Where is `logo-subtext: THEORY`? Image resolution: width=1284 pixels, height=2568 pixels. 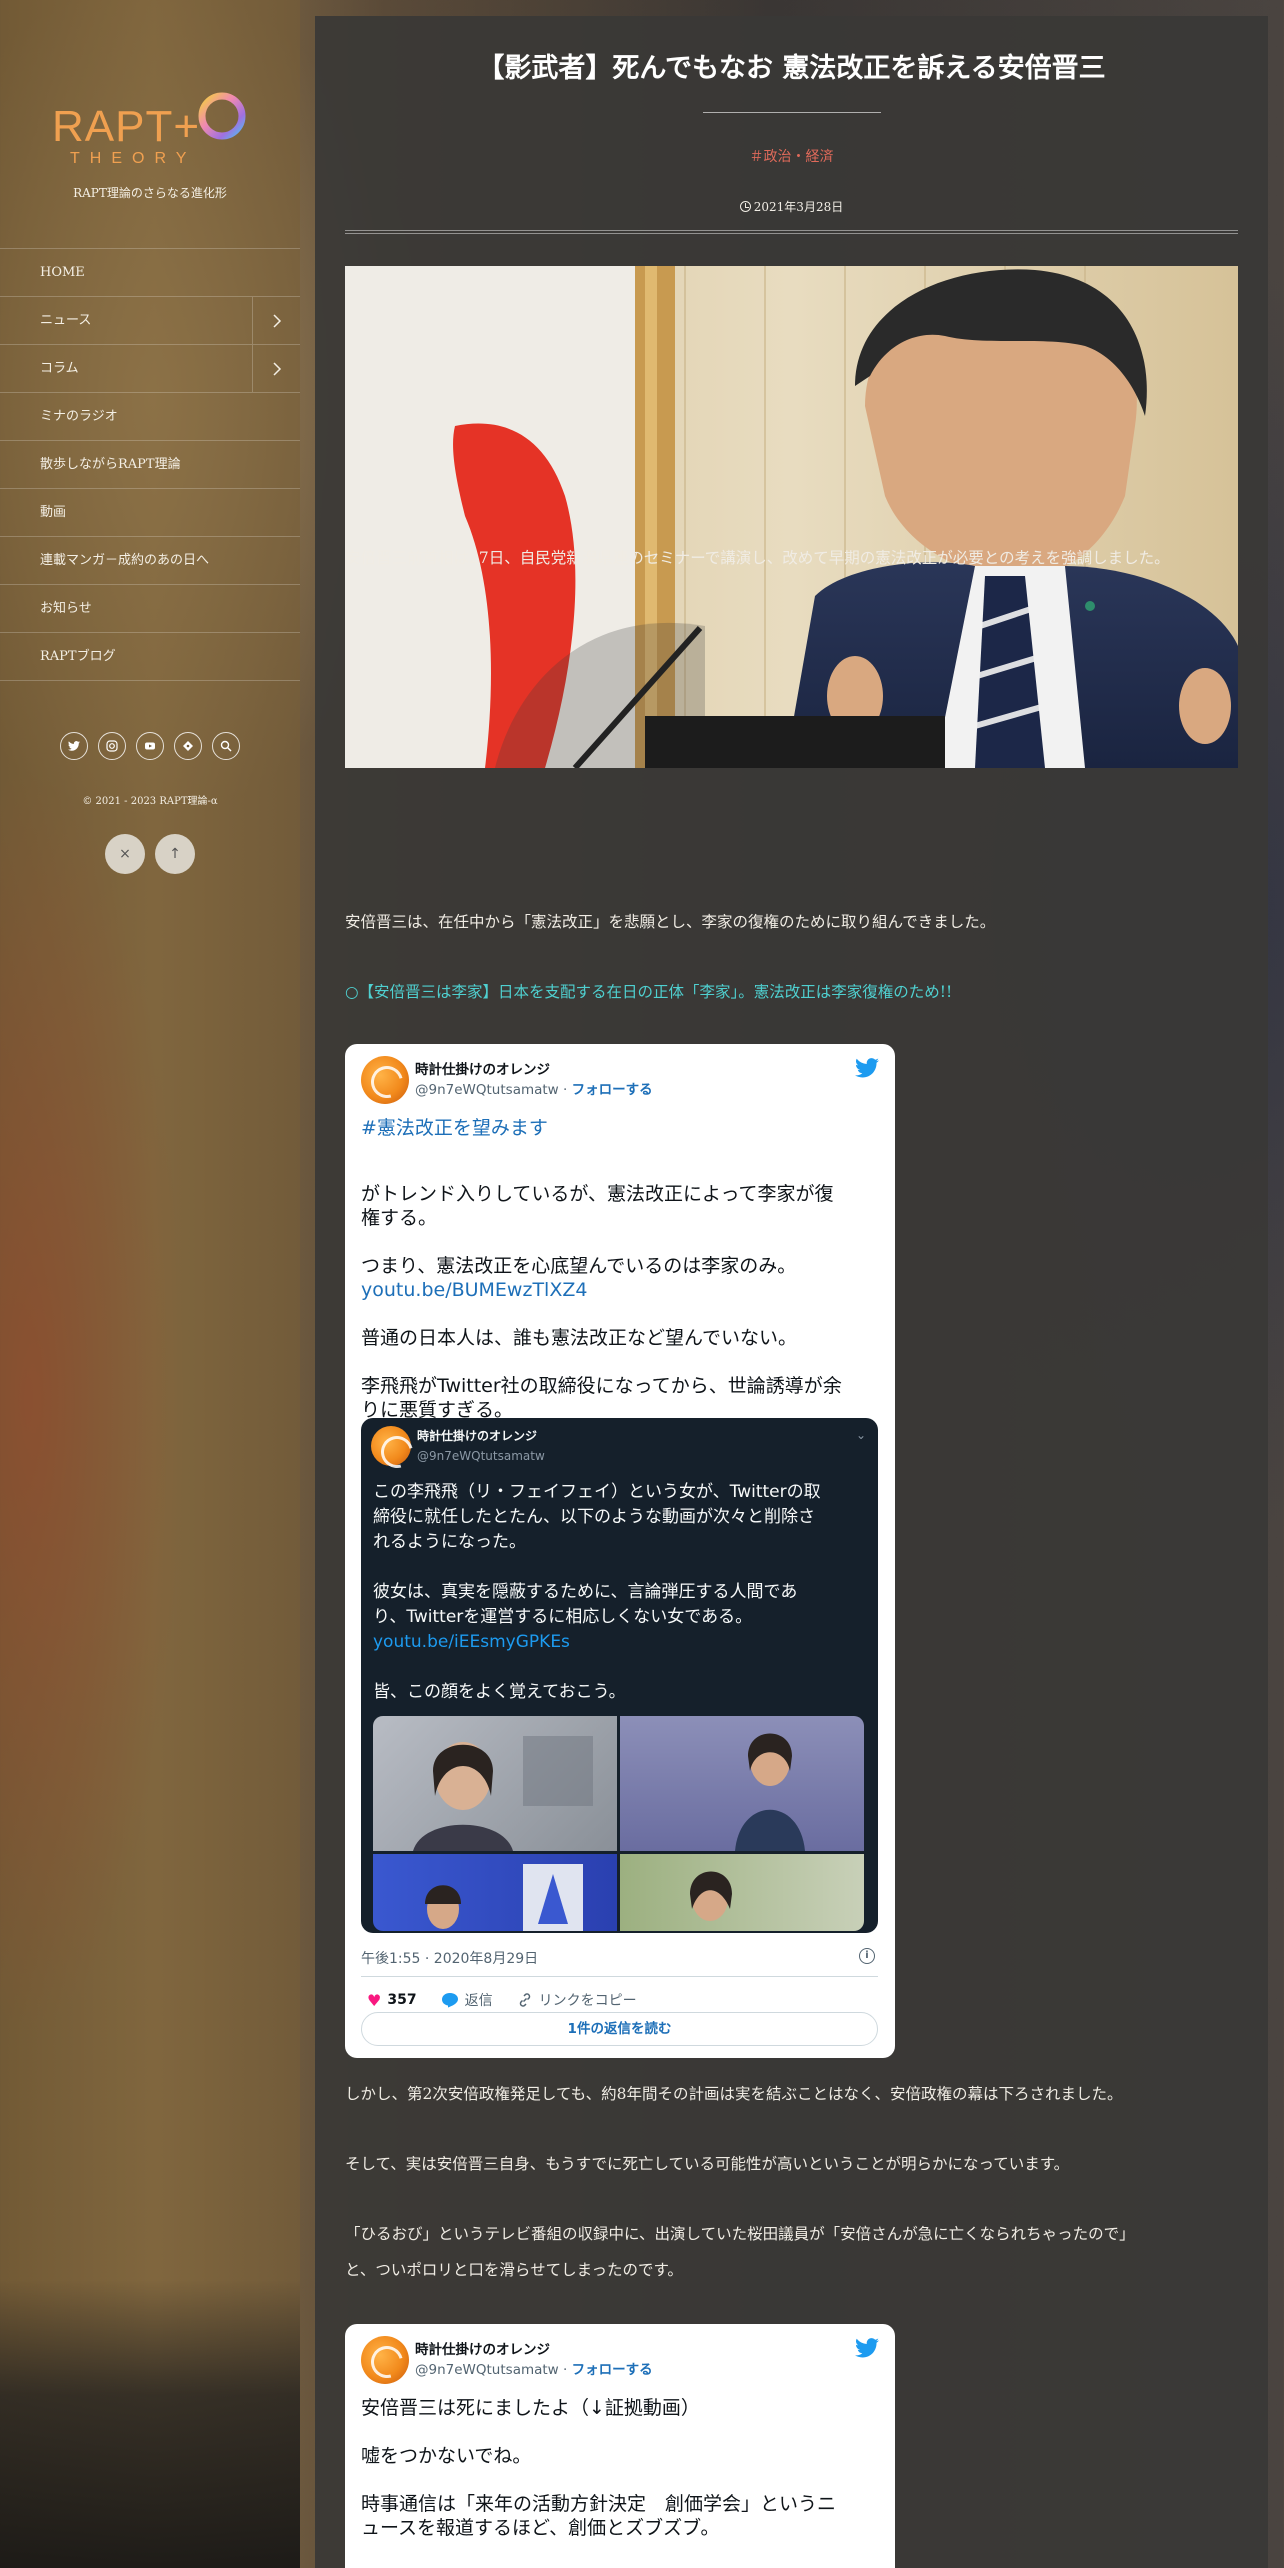 logo-subtext: THEORY is located at coordinates (133, 158).